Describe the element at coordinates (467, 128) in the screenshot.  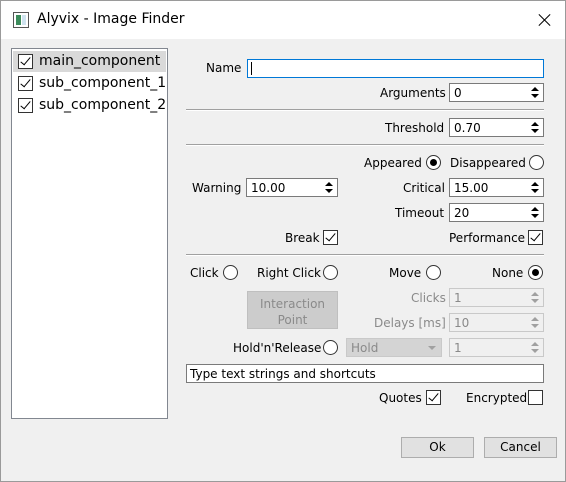
I see `threshold-value: 0.70` at that location.